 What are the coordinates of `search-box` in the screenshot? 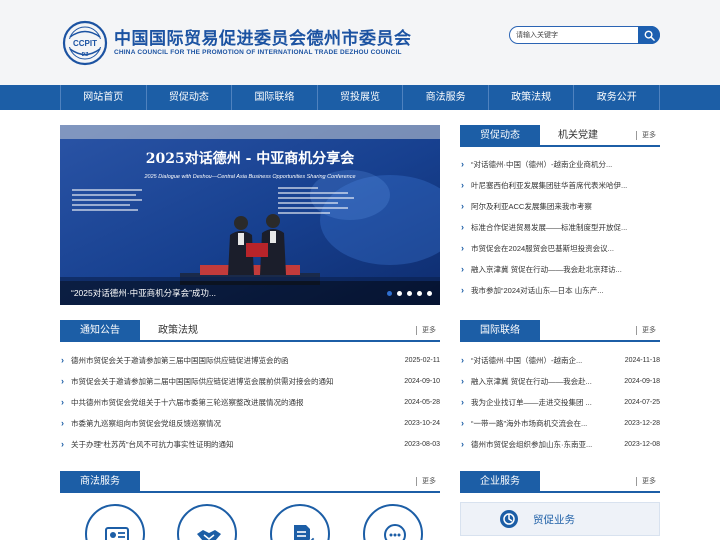 It's located at (584, 35).